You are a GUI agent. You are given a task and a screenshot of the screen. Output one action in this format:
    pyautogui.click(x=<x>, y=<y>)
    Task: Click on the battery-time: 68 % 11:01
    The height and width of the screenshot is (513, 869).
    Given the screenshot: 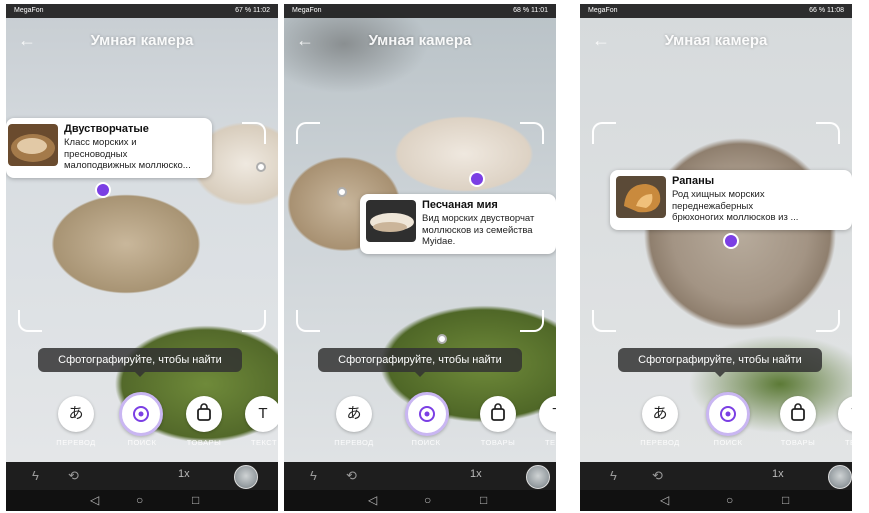 What is the action you would take?
    pyautogui.click(x=530, y=10)
    